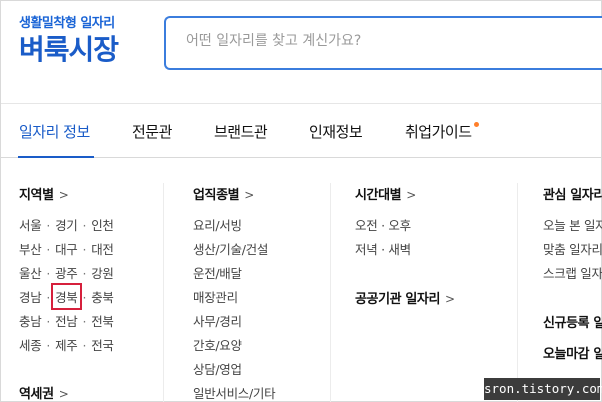 Image resolution: width=602 pixels, height=402 pixels. What do you see at coordinates (336, 131) in the screenshot?
I see `tab-talent: 인재정보` at bounding box center [336, 131].